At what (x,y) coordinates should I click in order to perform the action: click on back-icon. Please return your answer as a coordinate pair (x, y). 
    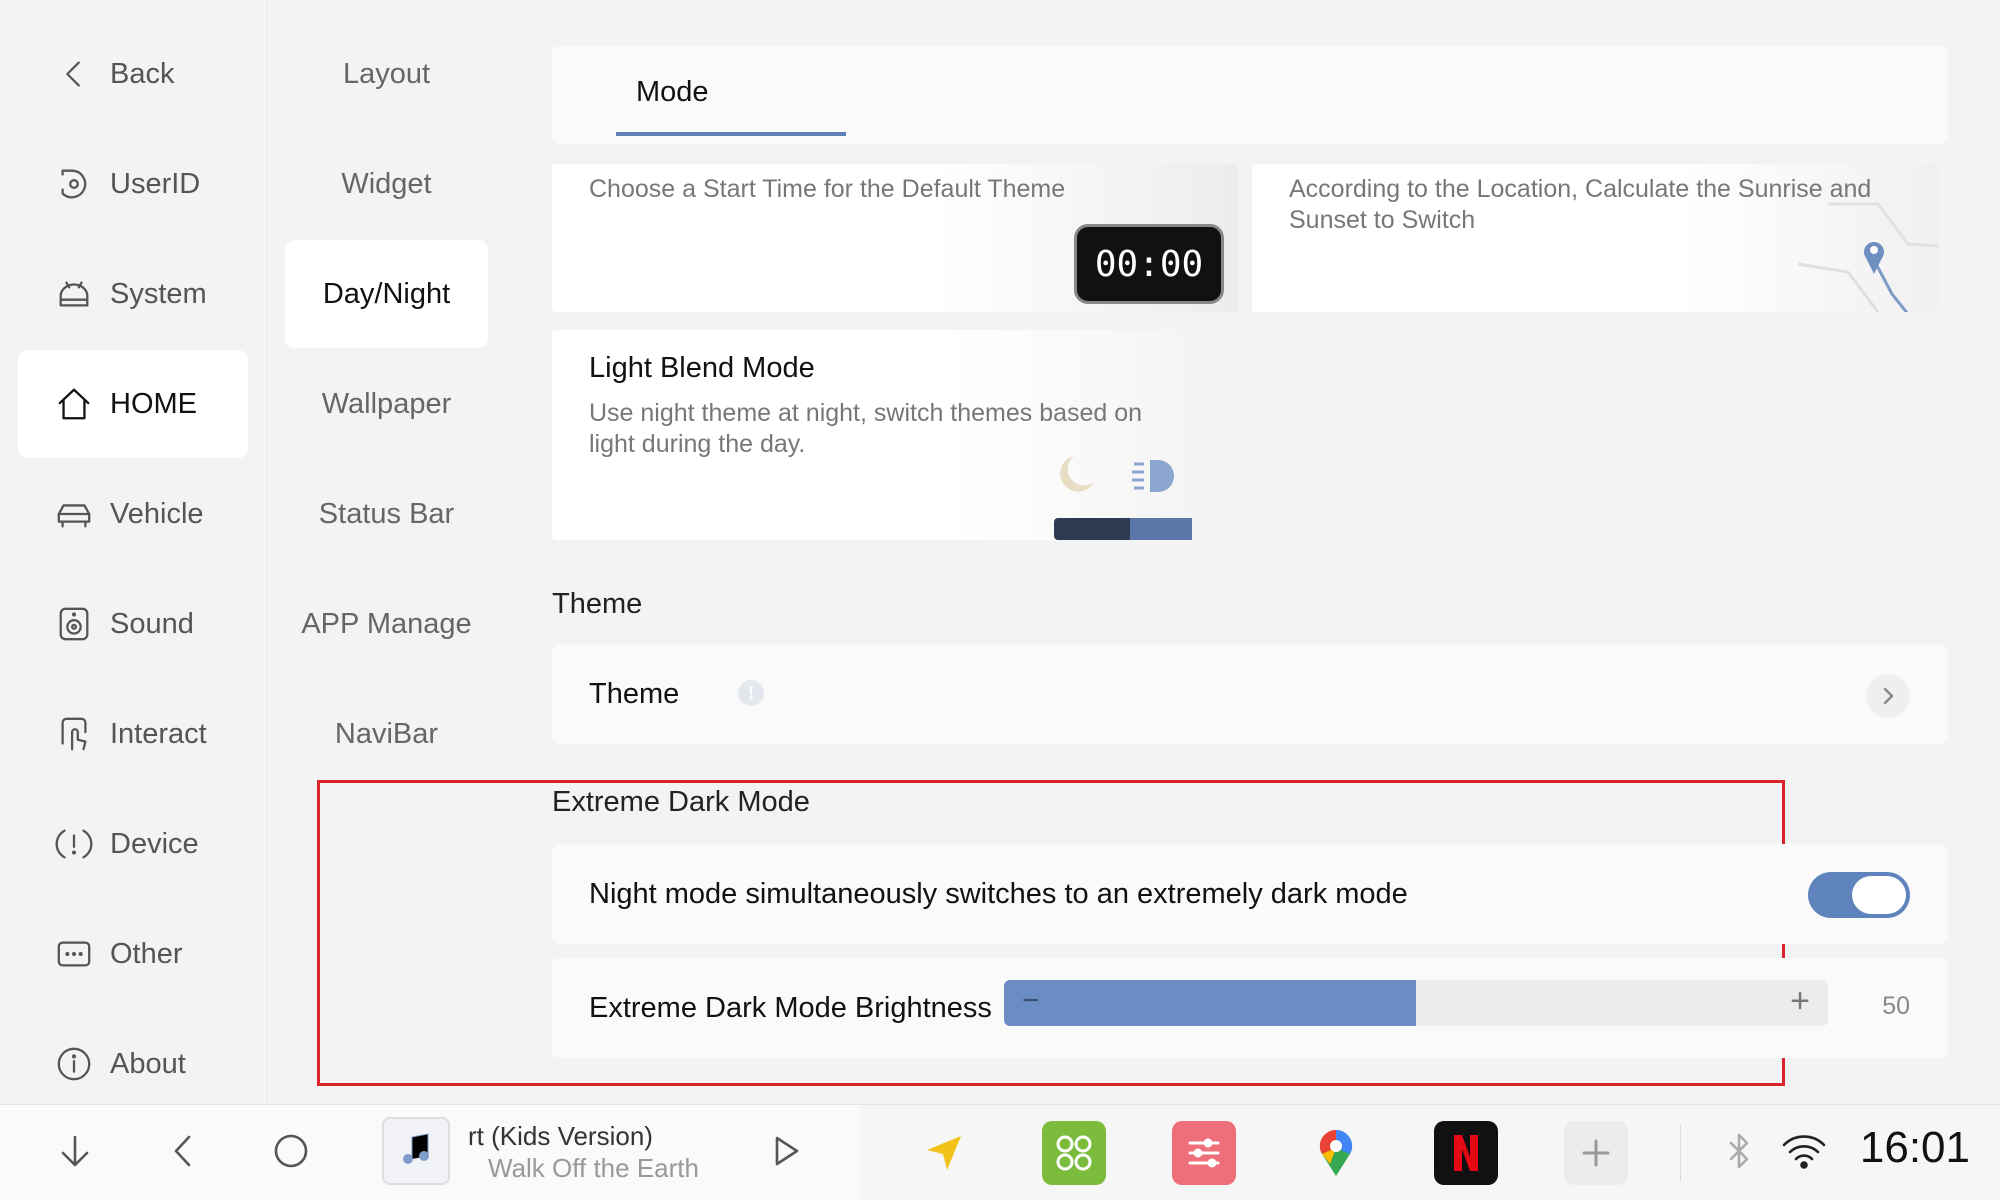
    Looking at the image, I should click on (74, 74).